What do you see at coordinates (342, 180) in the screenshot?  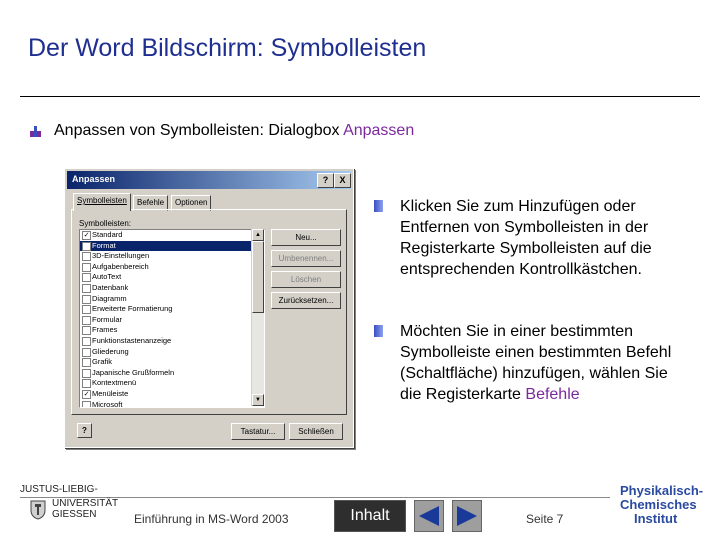 I see `close-title-button: X` at bounding box center [342, 180].